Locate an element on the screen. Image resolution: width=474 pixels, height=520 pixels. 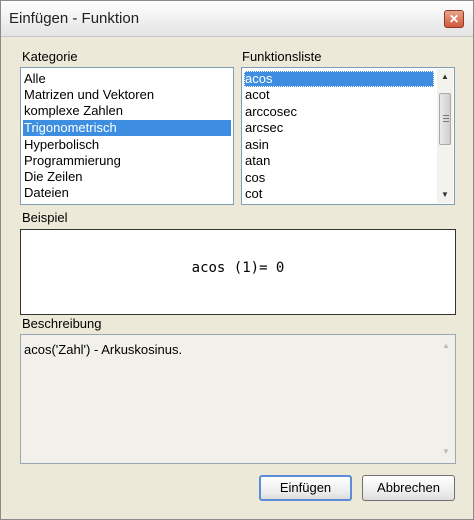
function-item: cot is located at coordinates (339, 194).